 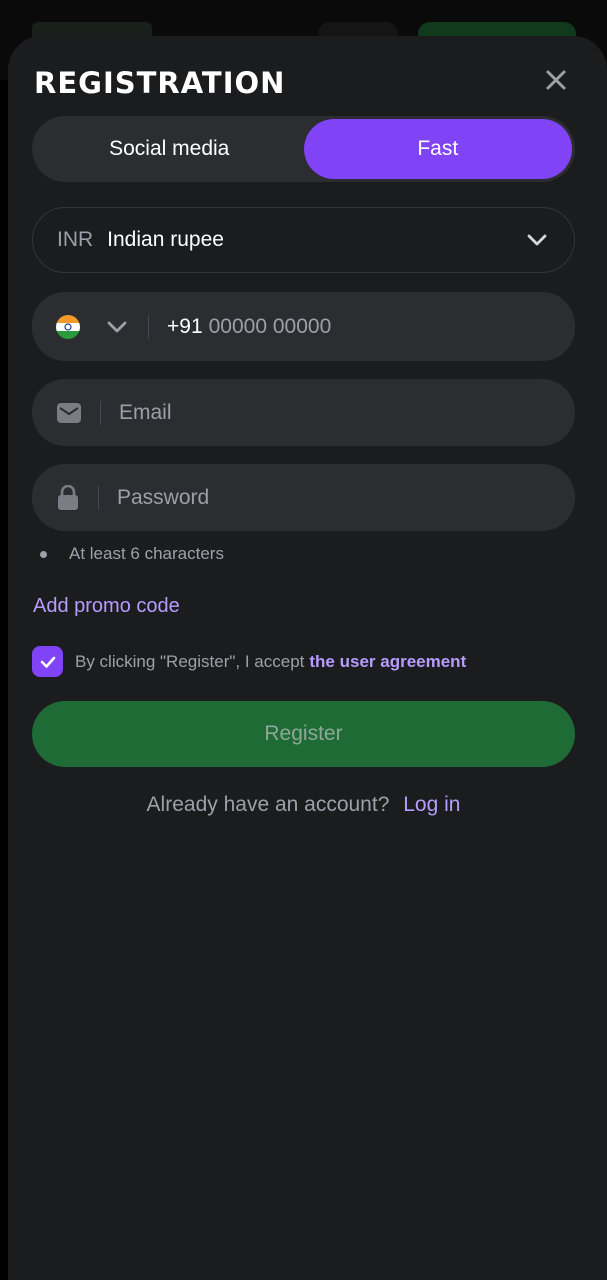 I want to click on login-link: Log in, so click(x=431, y=804).